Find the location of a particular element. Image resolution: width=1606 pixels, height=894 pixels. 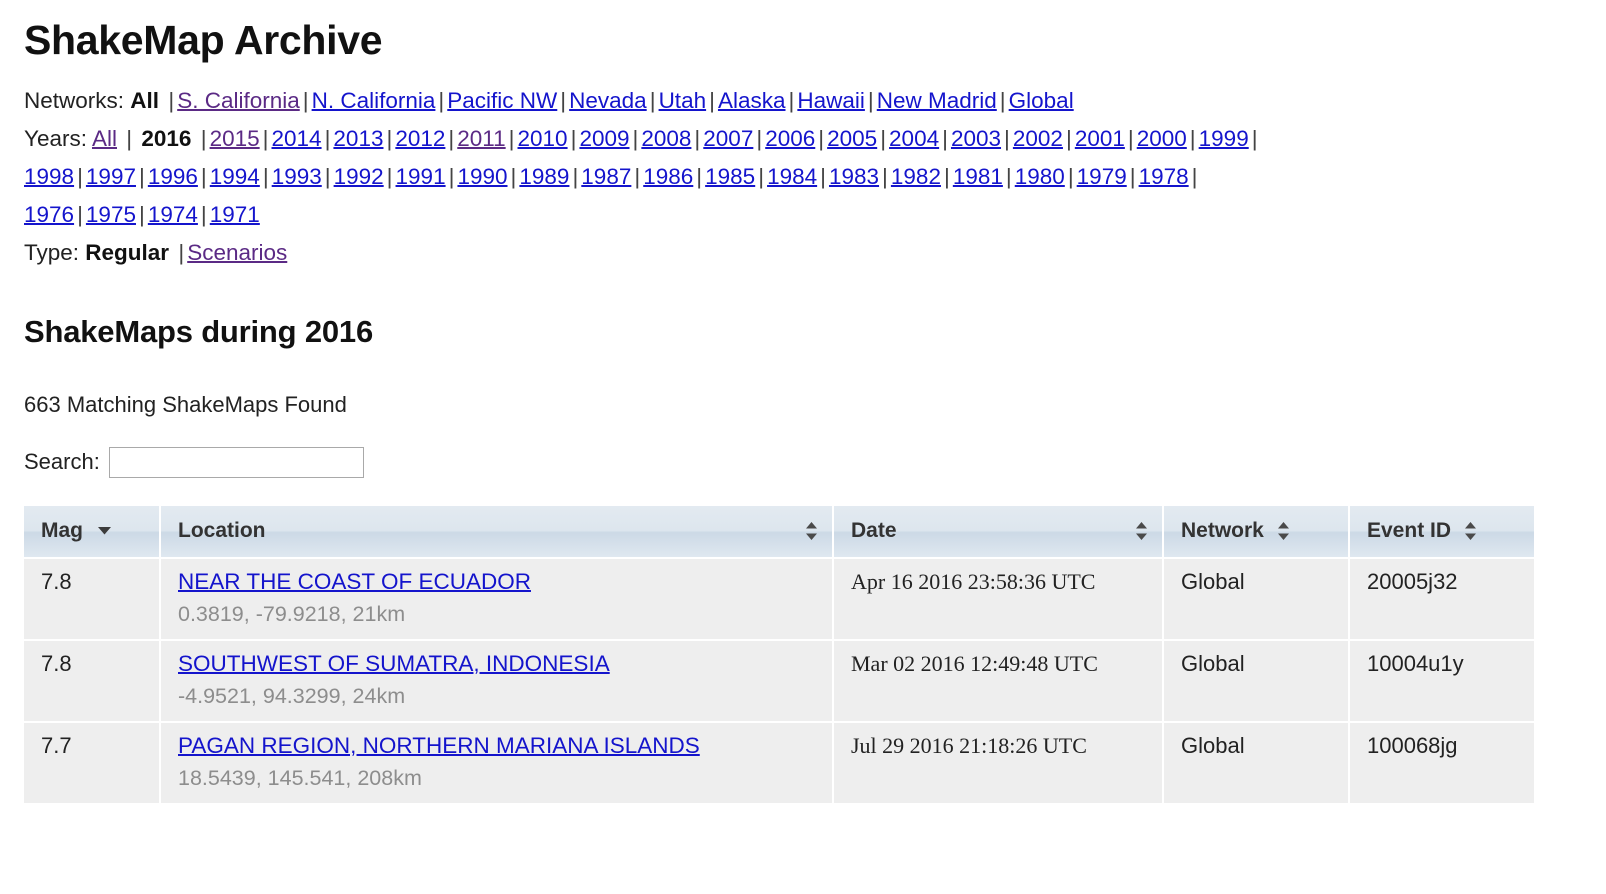

page-title: ShakeMap Archive is located at coordinates (203, 40).